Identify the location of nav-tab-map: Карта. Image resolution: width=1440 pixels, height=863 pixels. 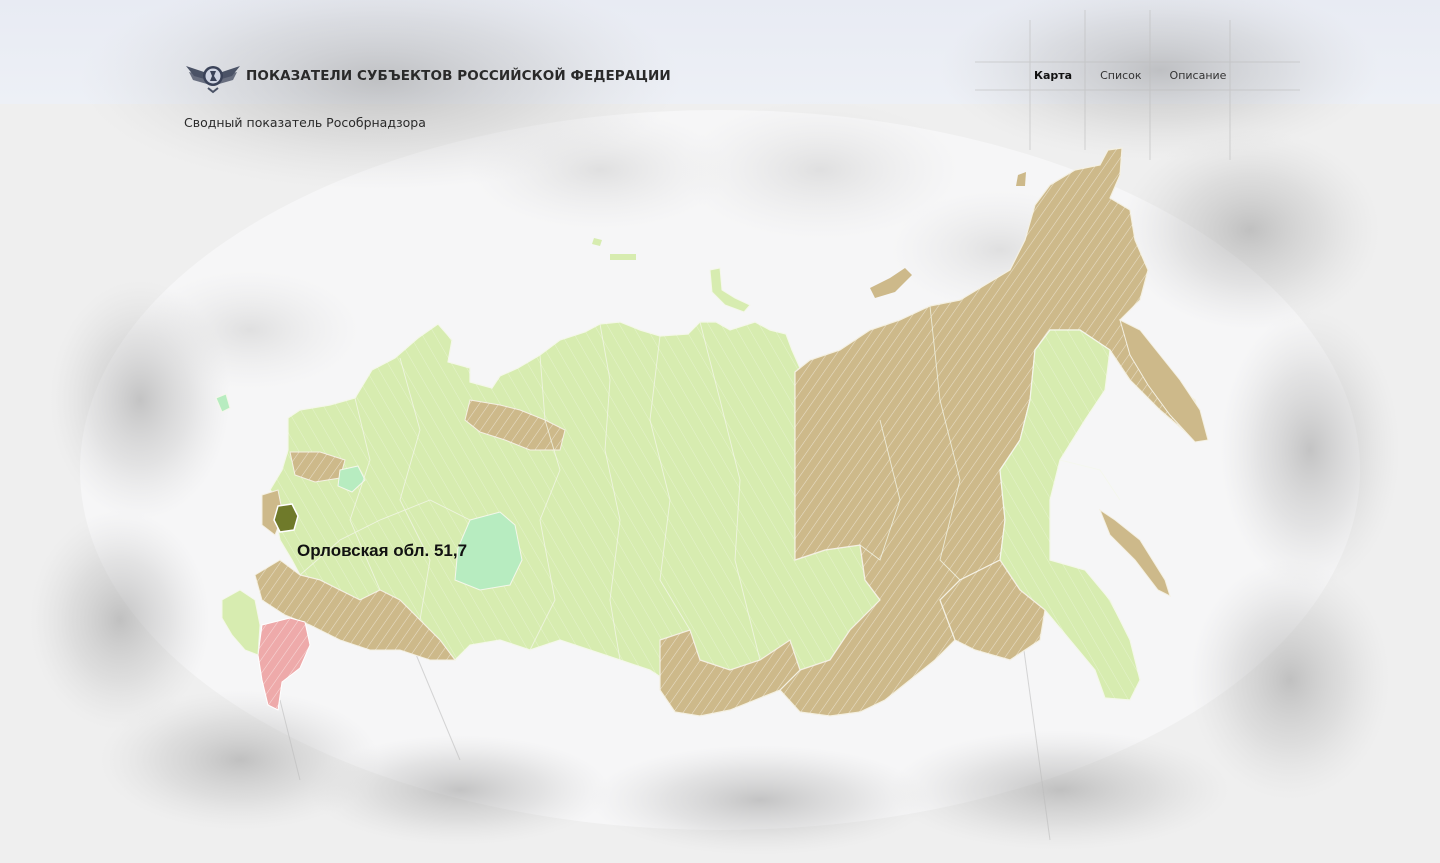
(1053, 76).